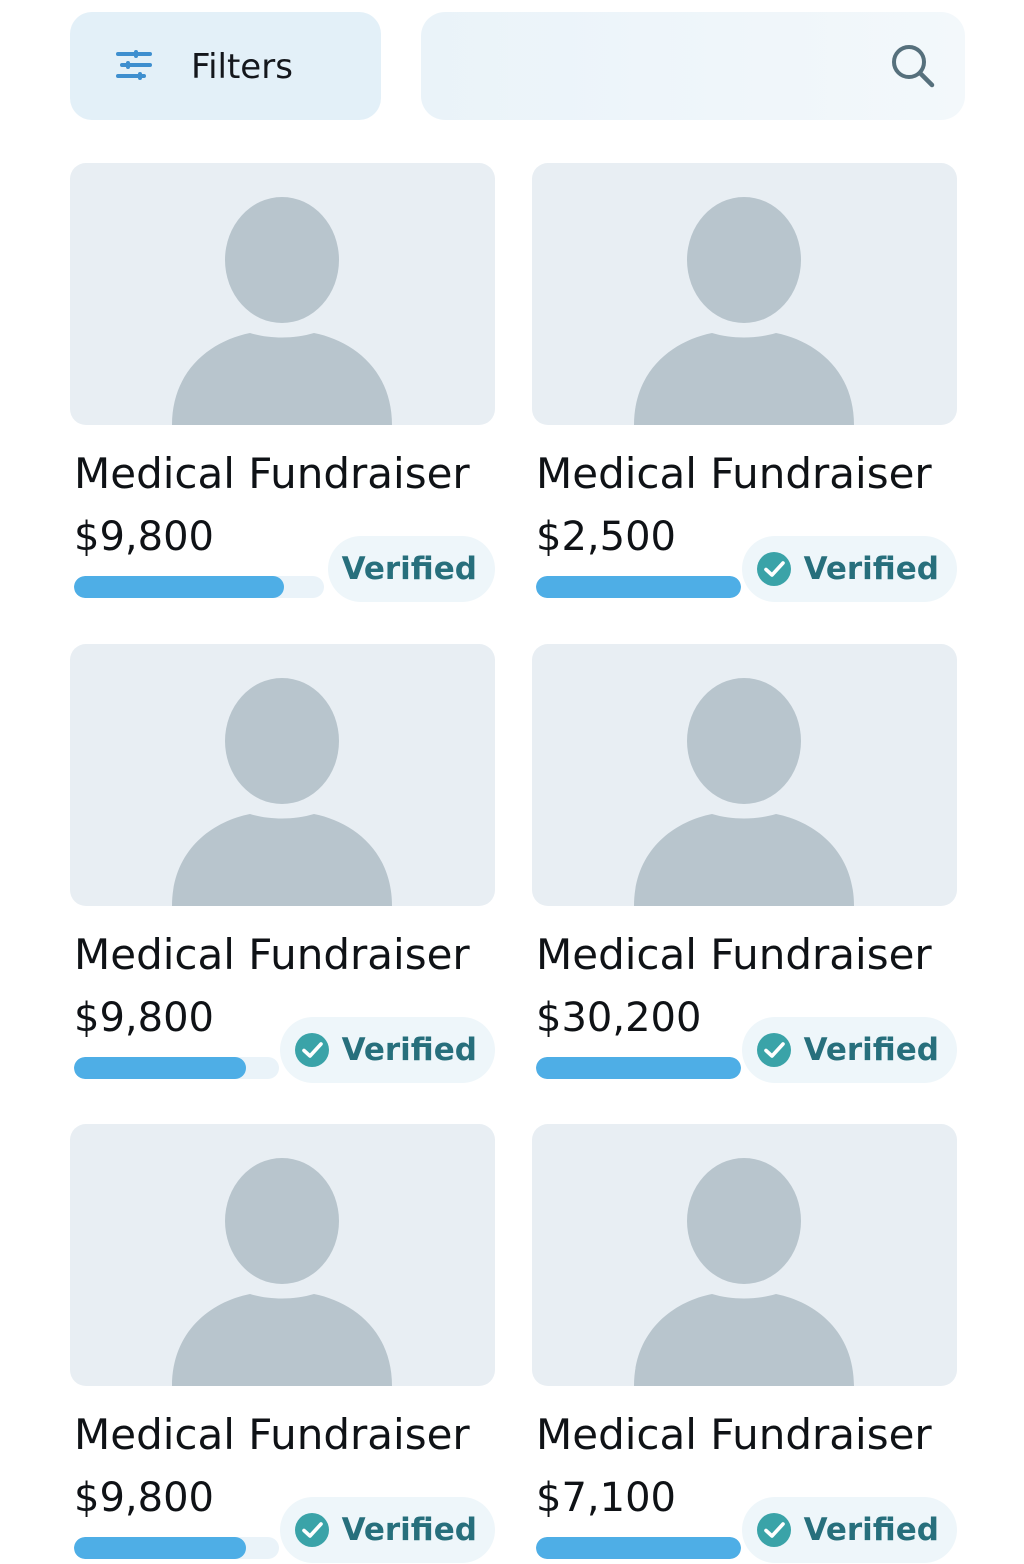 This screenshot has width=1024, height=1564. I want to click on amount-raised: $2,500, so click(606, 537).